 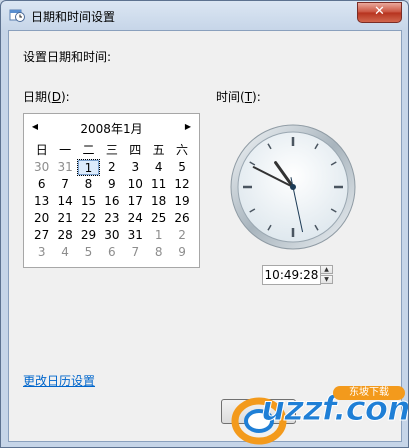 I want to click on calendar-day: 12, so click(x=181, y=184).